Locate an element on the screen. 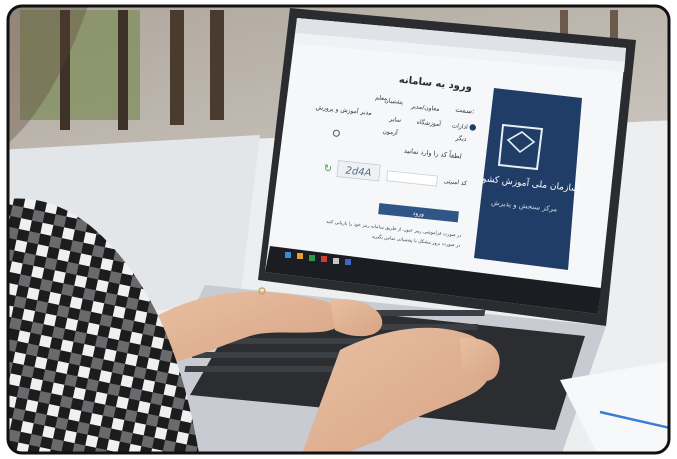 The width and height of the screenshot is (677, 459). svg-text: سایر is located at coordinates (395, 120).